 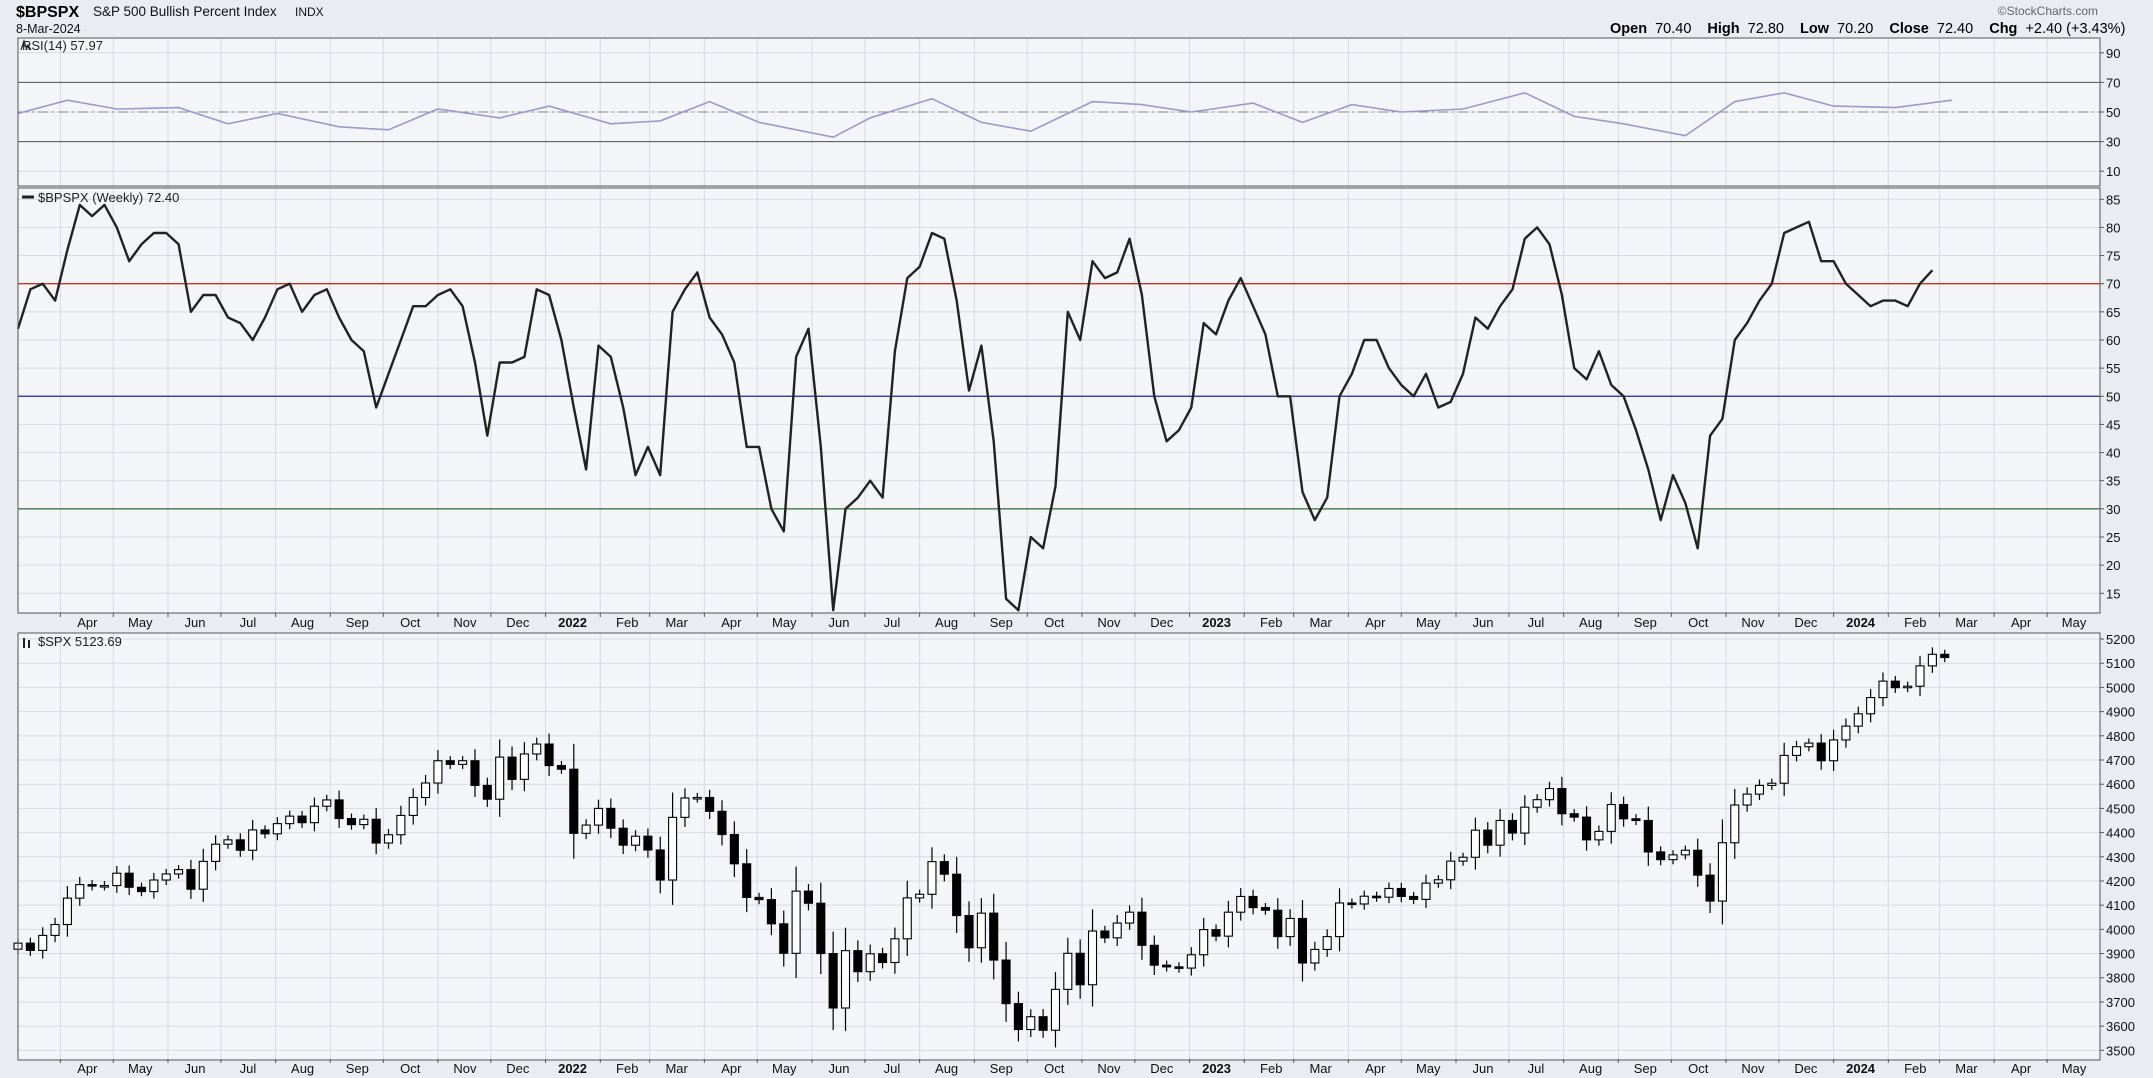 I want to click on x-tick-label: 2023, so click(x=1216, y=1068).